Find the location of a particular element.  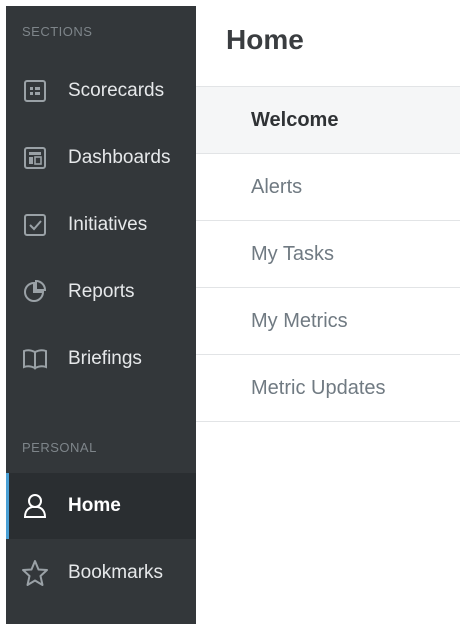

sidebar-item-dashboards: Dashboards is located at coordinates (101, 158).